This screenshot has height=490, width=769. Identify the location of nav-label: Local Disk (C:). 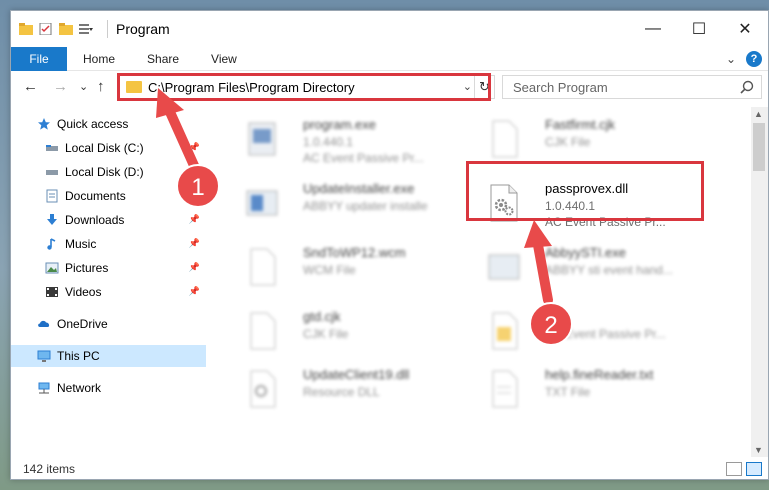
(104, 148).